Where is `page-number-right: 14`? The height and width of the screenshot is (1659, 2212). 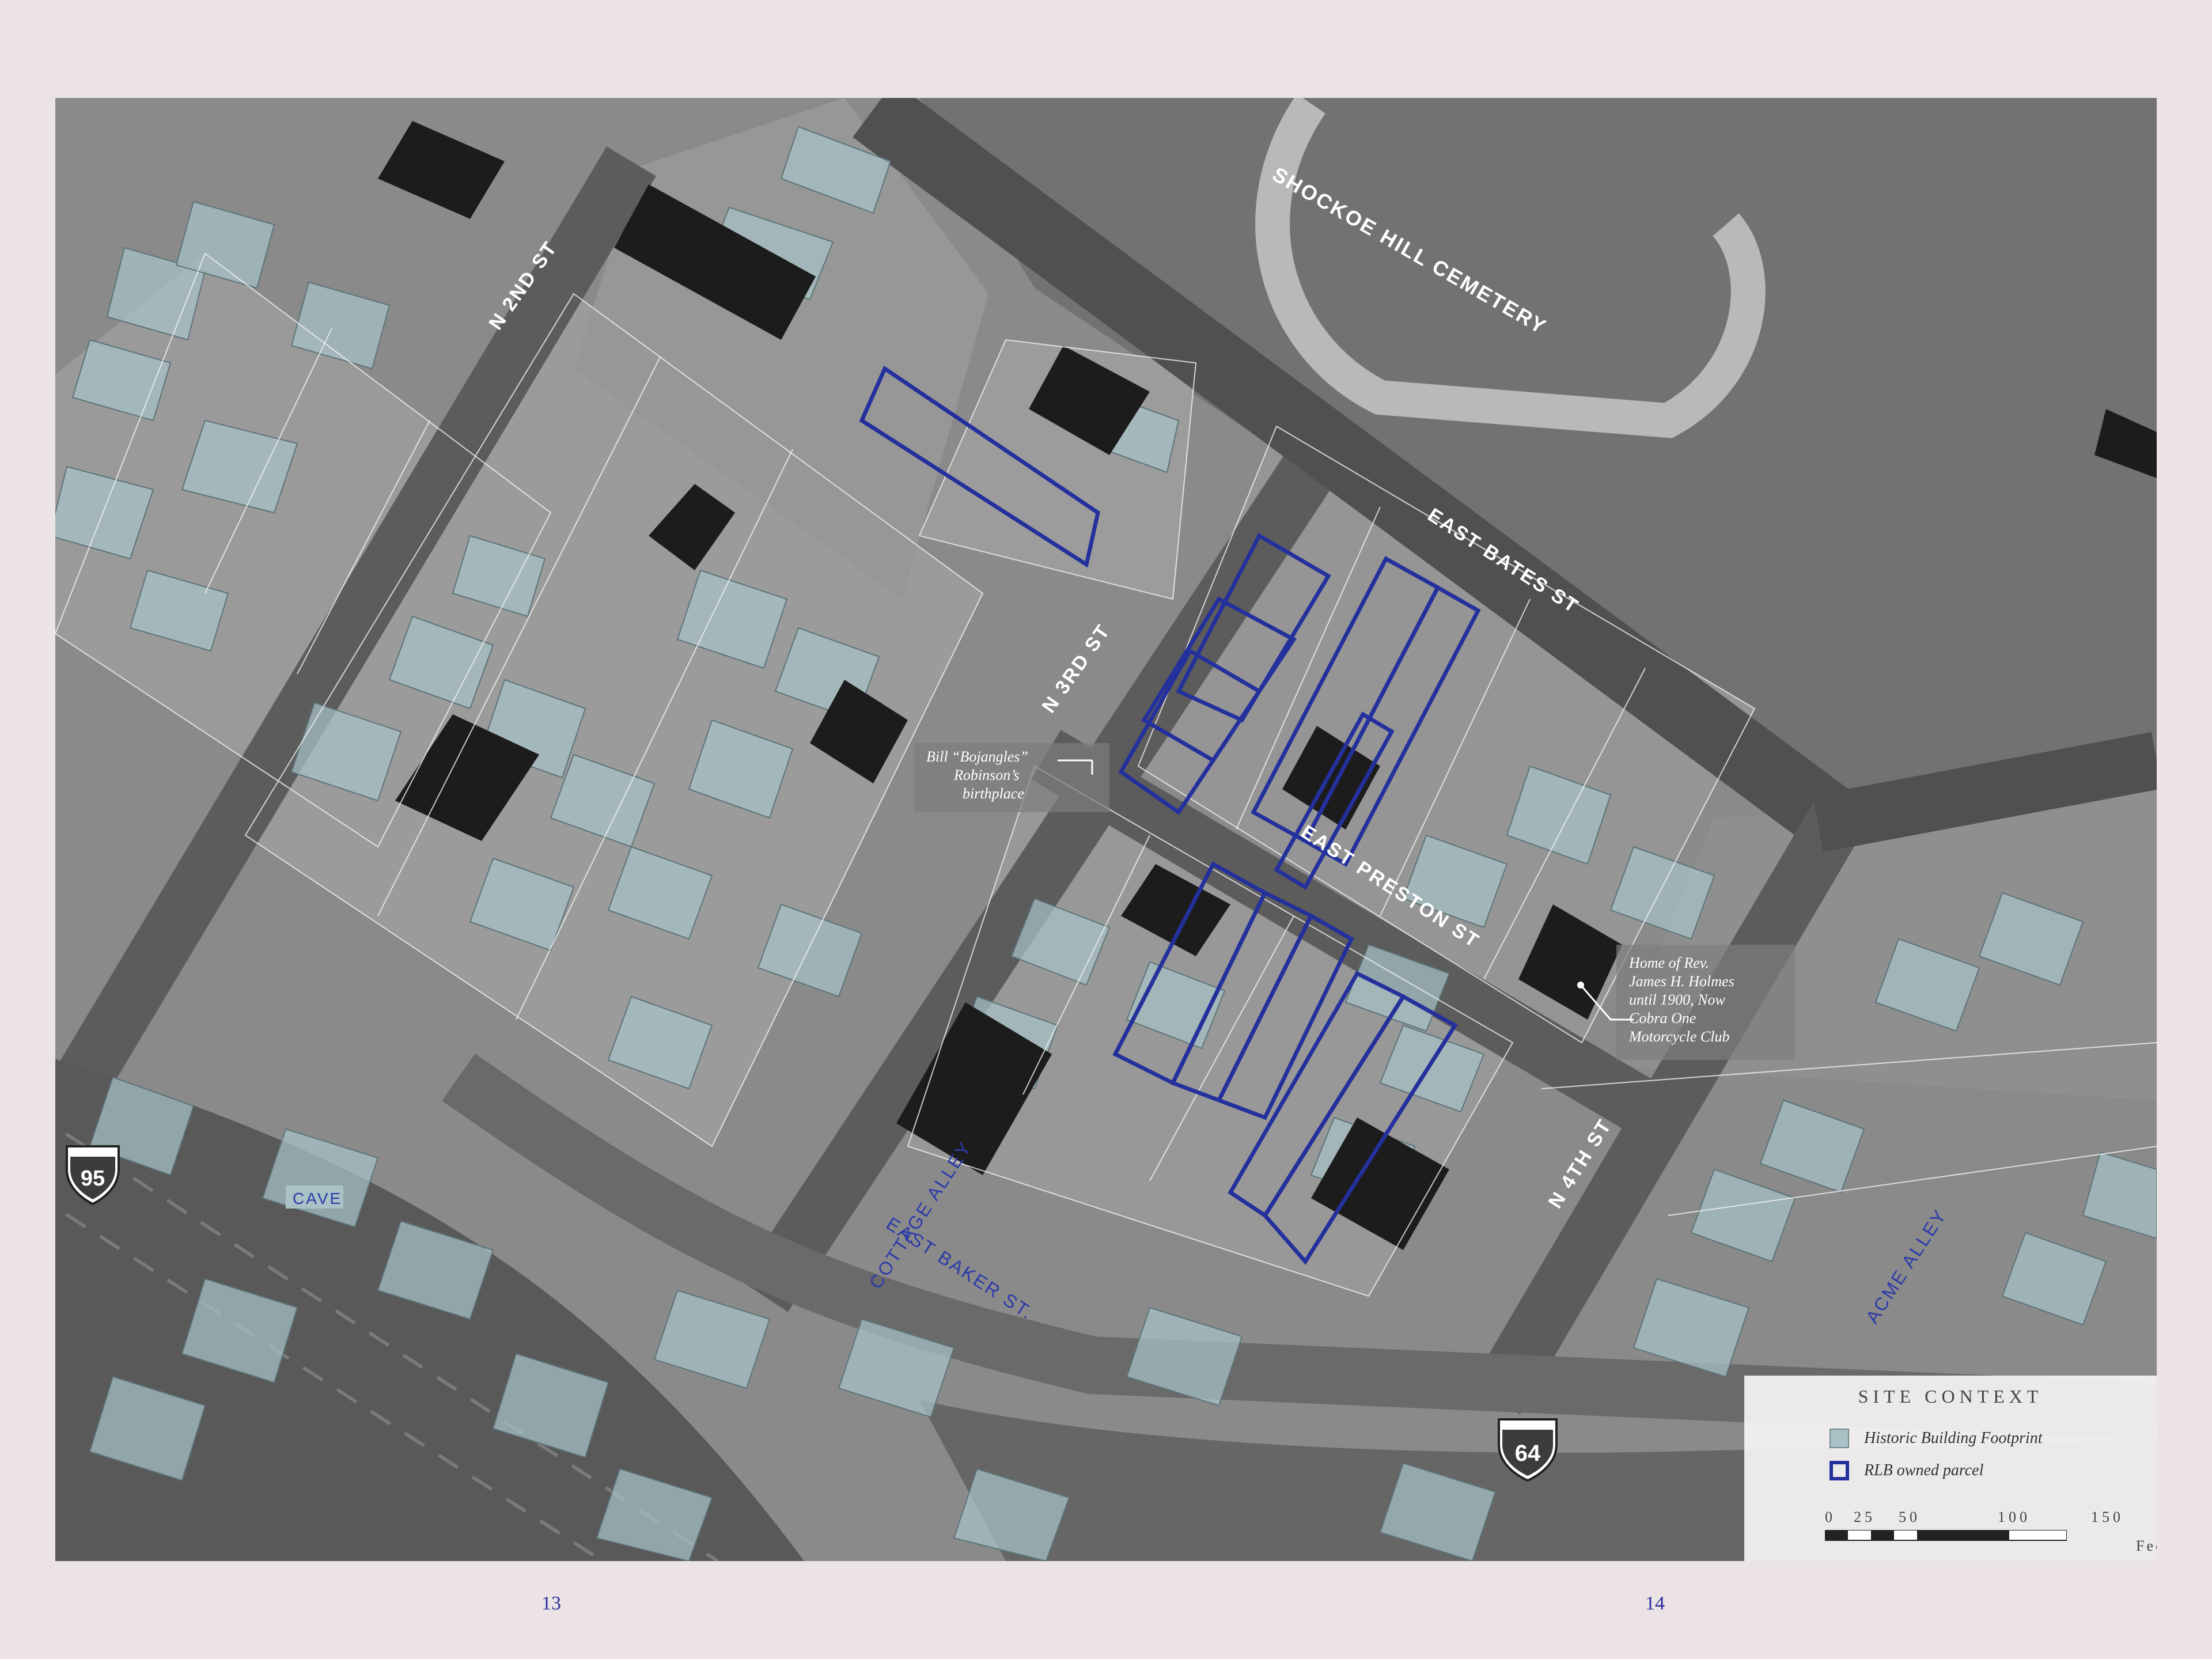
page-number-right: 14 is located at coordinates (1655, 1603).